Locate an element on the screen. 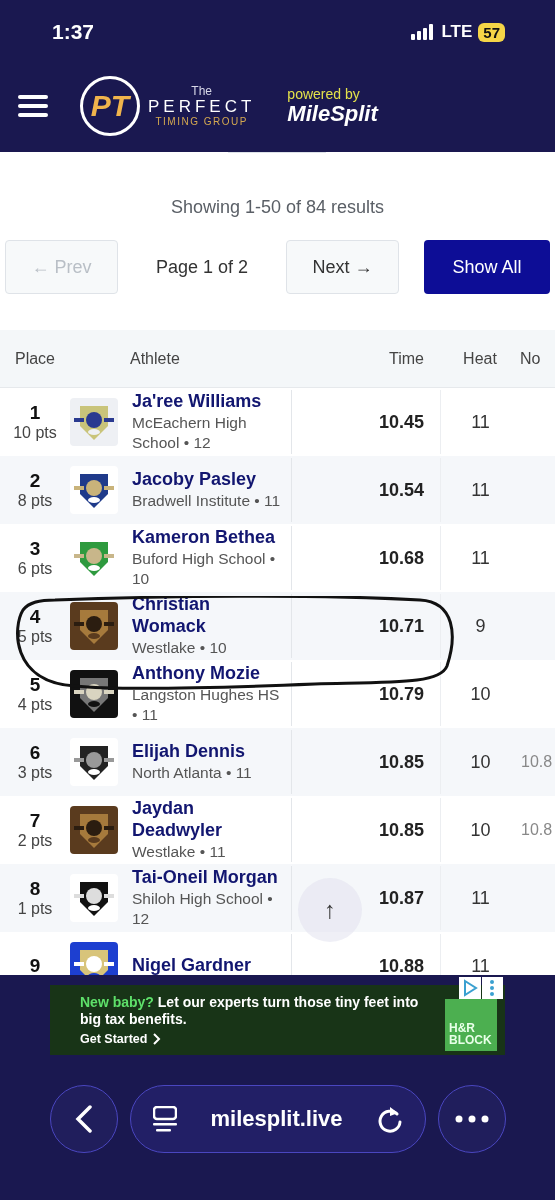 This screenshot has height=1200, width=555. points-label: 2 pts is located at coordinates (35, 841).